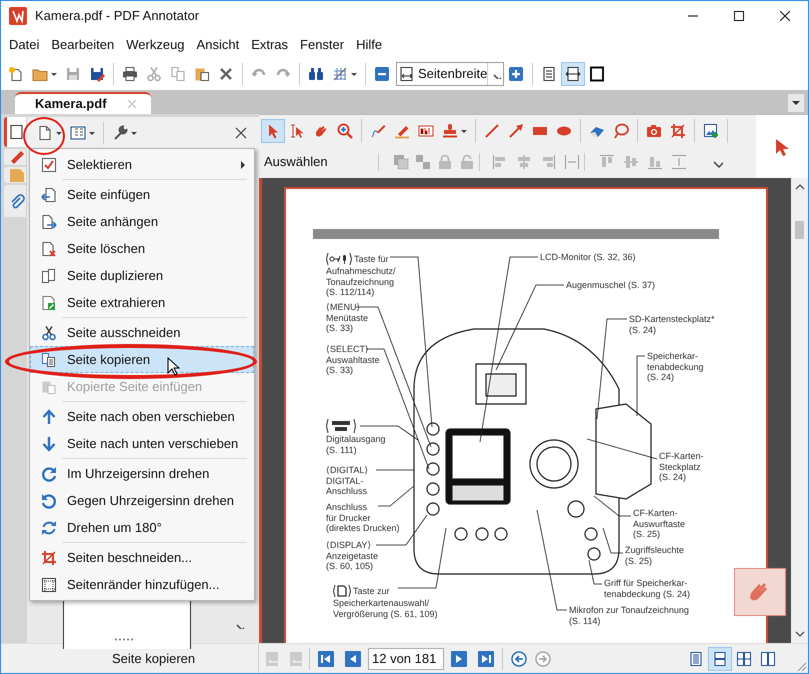  What do you see at coordinates (154, 659) in the screenshot?
I see `status-message: Seite kopieren` at bounding box center [154, 659].